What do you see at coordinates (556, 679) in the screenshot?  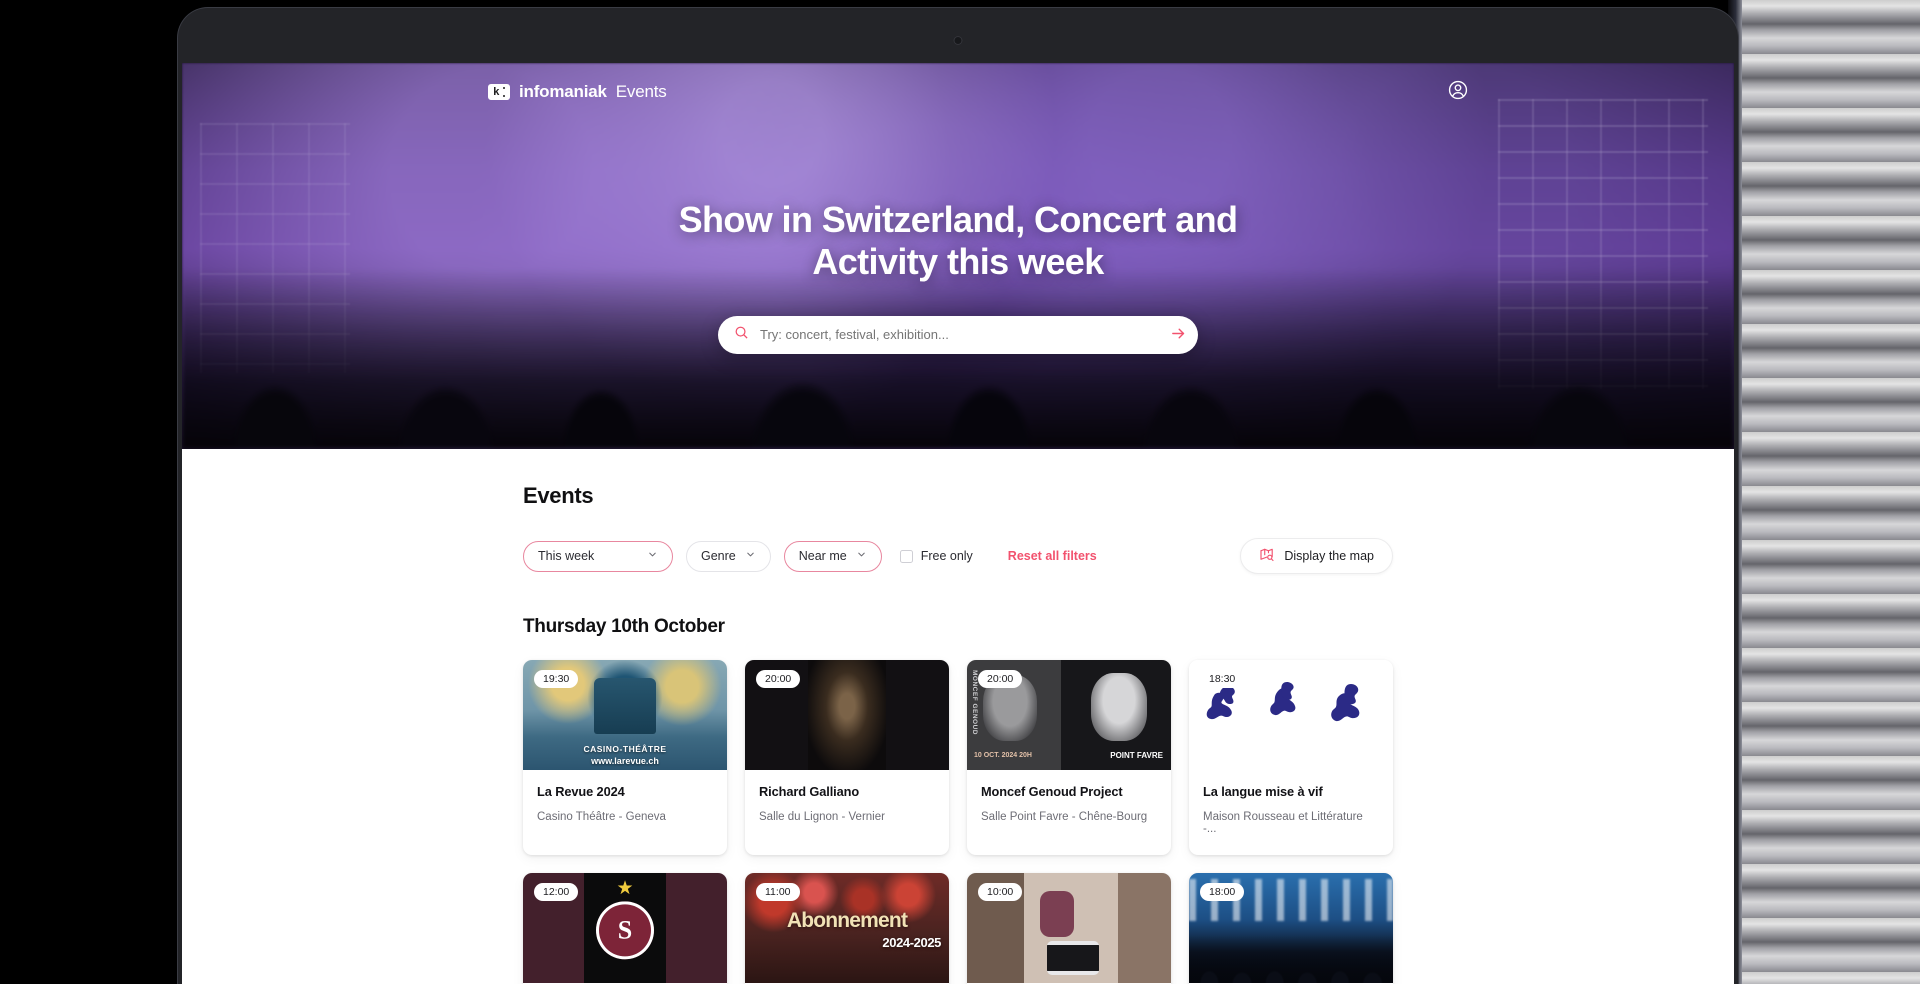 I see `event-time-badge: 19:30` at bounding box center [556, 679].